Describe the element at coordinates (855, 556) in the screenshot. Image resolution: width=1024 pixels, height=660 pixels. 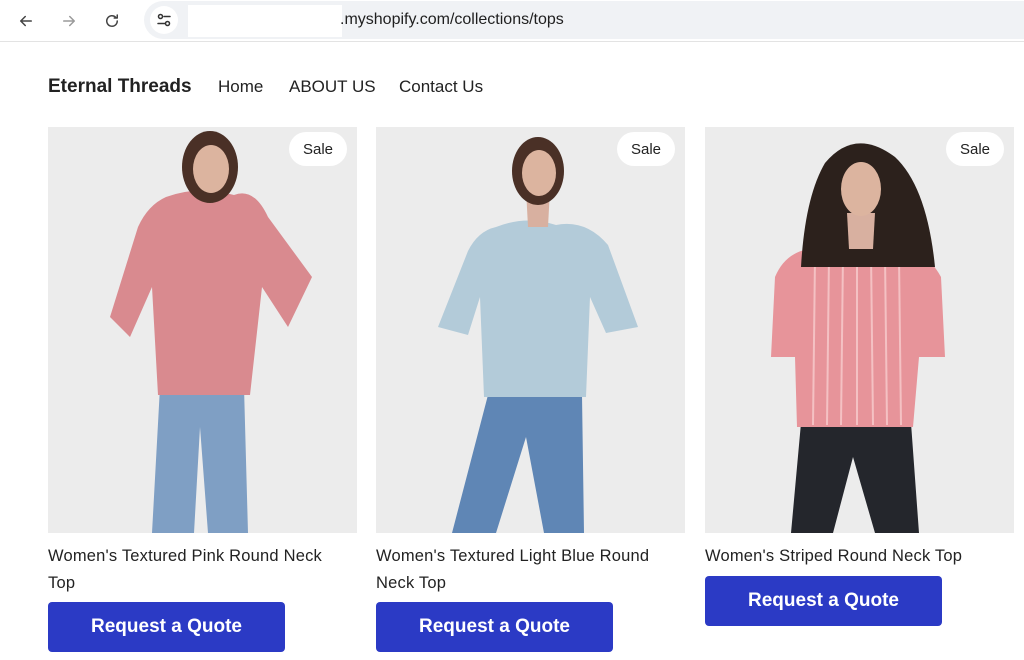
I see `product-title: Women's Striped Round Neck Top` at that location.